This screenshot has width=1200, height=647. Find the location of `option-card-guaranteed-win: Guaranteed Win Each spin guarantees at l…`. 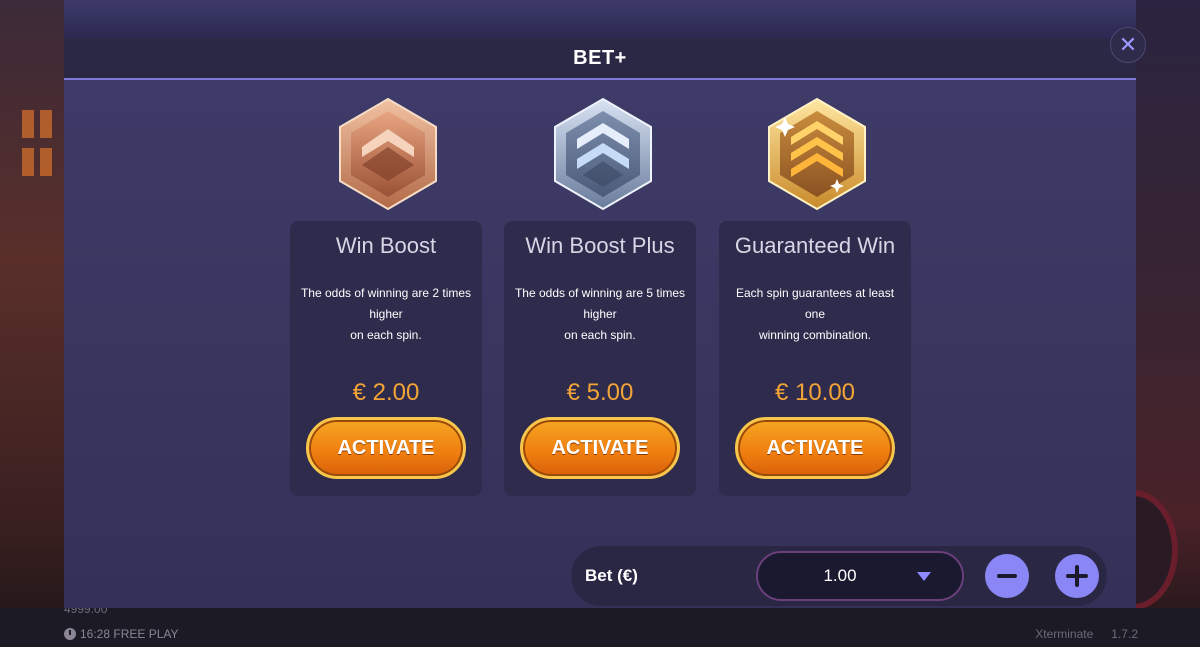

option-card-guaranteed-win: Guaranteed Win Each spin guarantees at l… is located at coordinates (815, 358).